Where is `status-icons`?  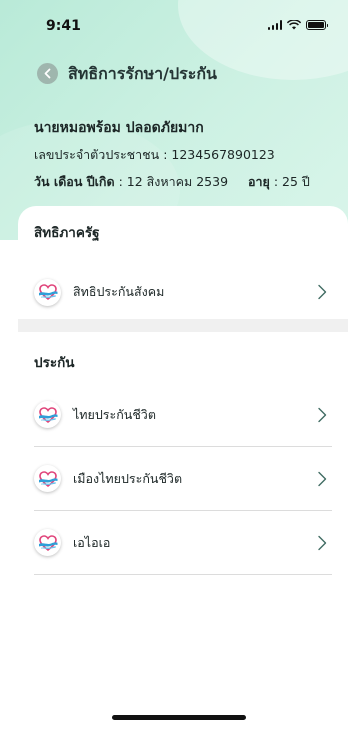 status-icons is located at coordinates (297, 25).